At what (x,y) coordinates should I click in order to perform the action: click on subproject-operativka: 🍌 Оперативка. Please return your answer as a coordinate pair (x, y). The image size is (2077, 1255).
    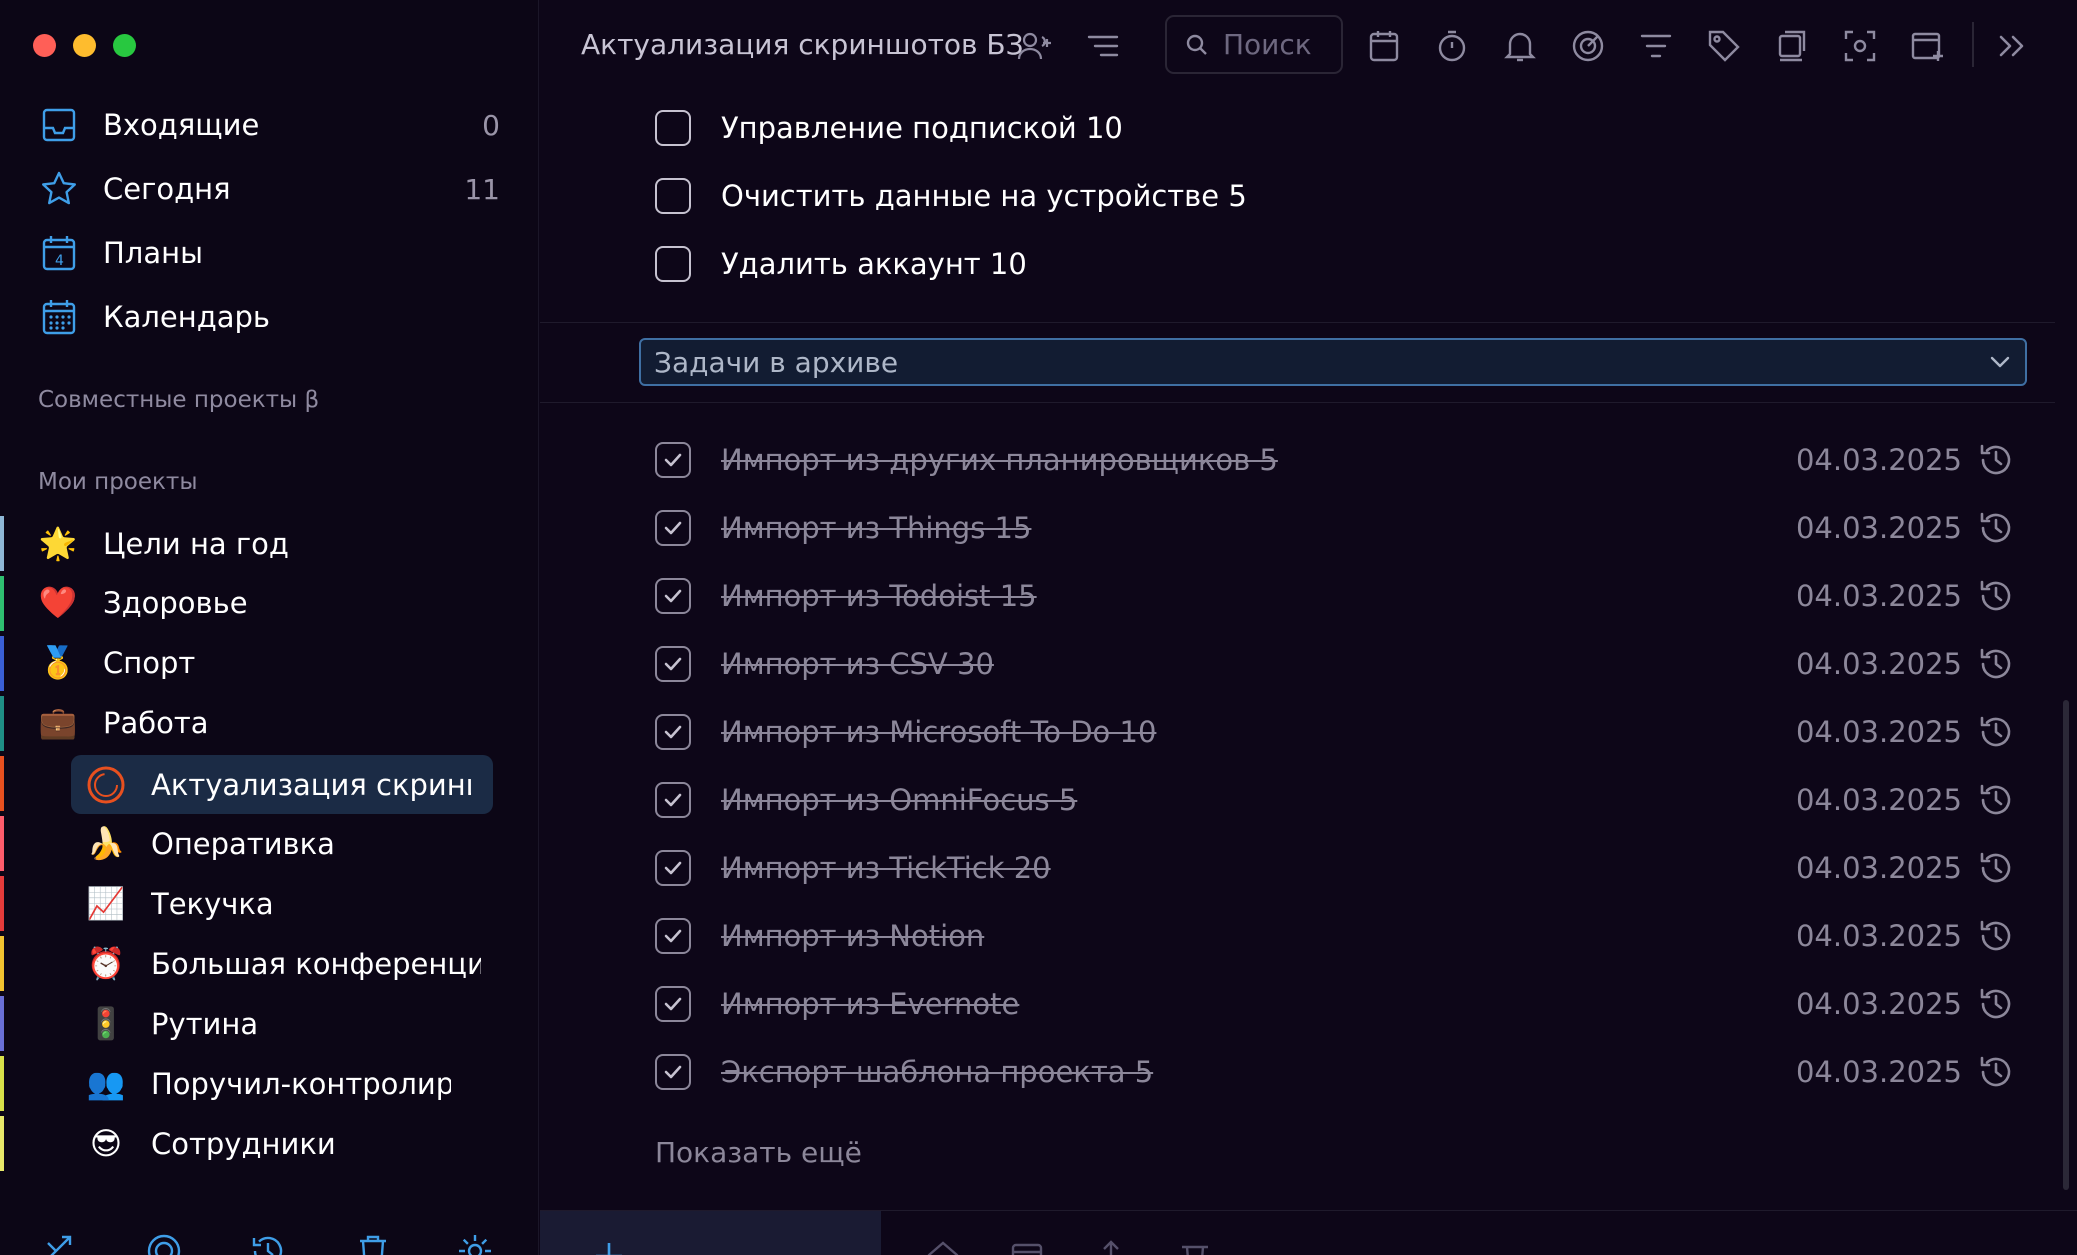
    Looking at the image, I should click on (290, 844).